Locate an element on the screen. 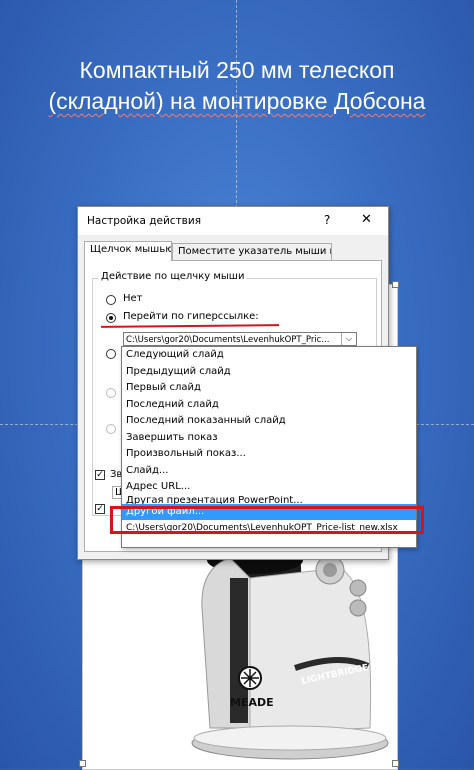 This screenshot has width=474, height=770. chevron-down-icon: ⌵ is located at coordinates (348, 339).